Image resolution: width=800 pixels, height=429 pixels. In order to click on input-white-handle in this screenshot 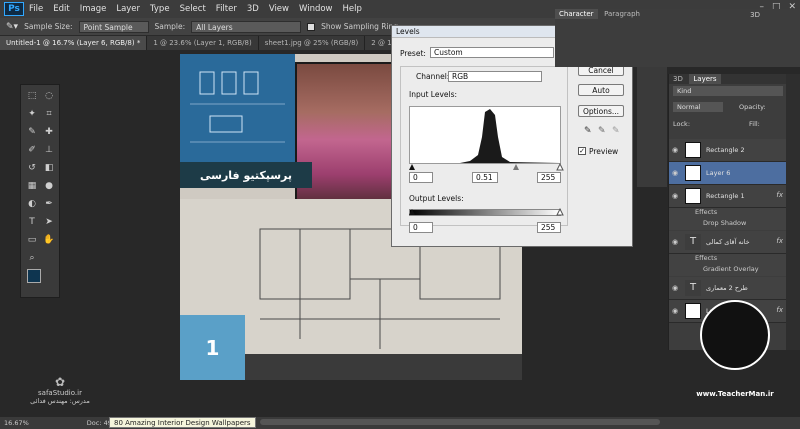, I will do `click(560, 167)`.